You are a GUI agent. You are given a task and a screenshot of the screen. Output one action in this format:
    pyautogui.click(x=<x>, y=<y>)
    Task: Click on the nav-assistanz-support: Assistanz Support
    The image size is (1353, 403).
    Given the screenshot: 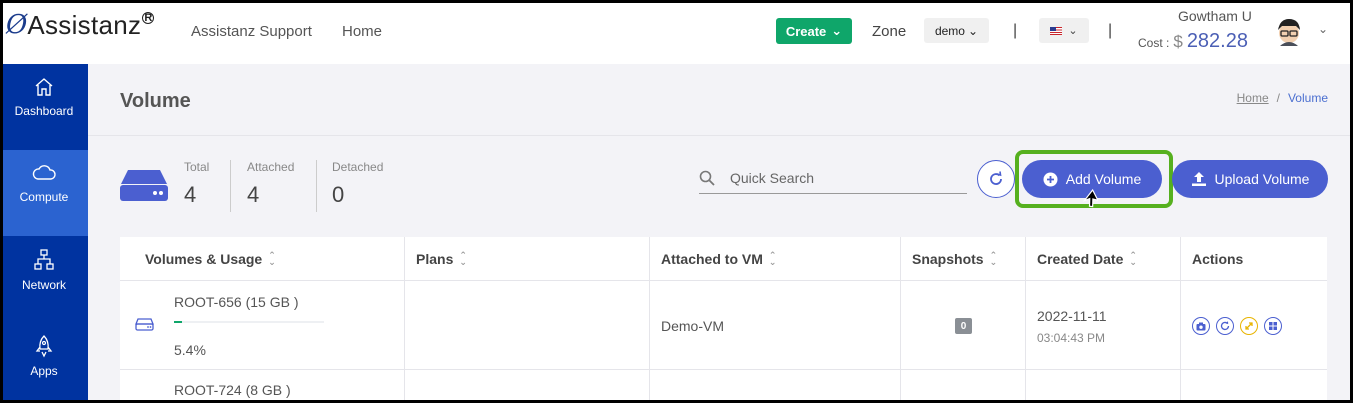 What is the action you would take?
    pyautogui.click(x=251, y=31)
    